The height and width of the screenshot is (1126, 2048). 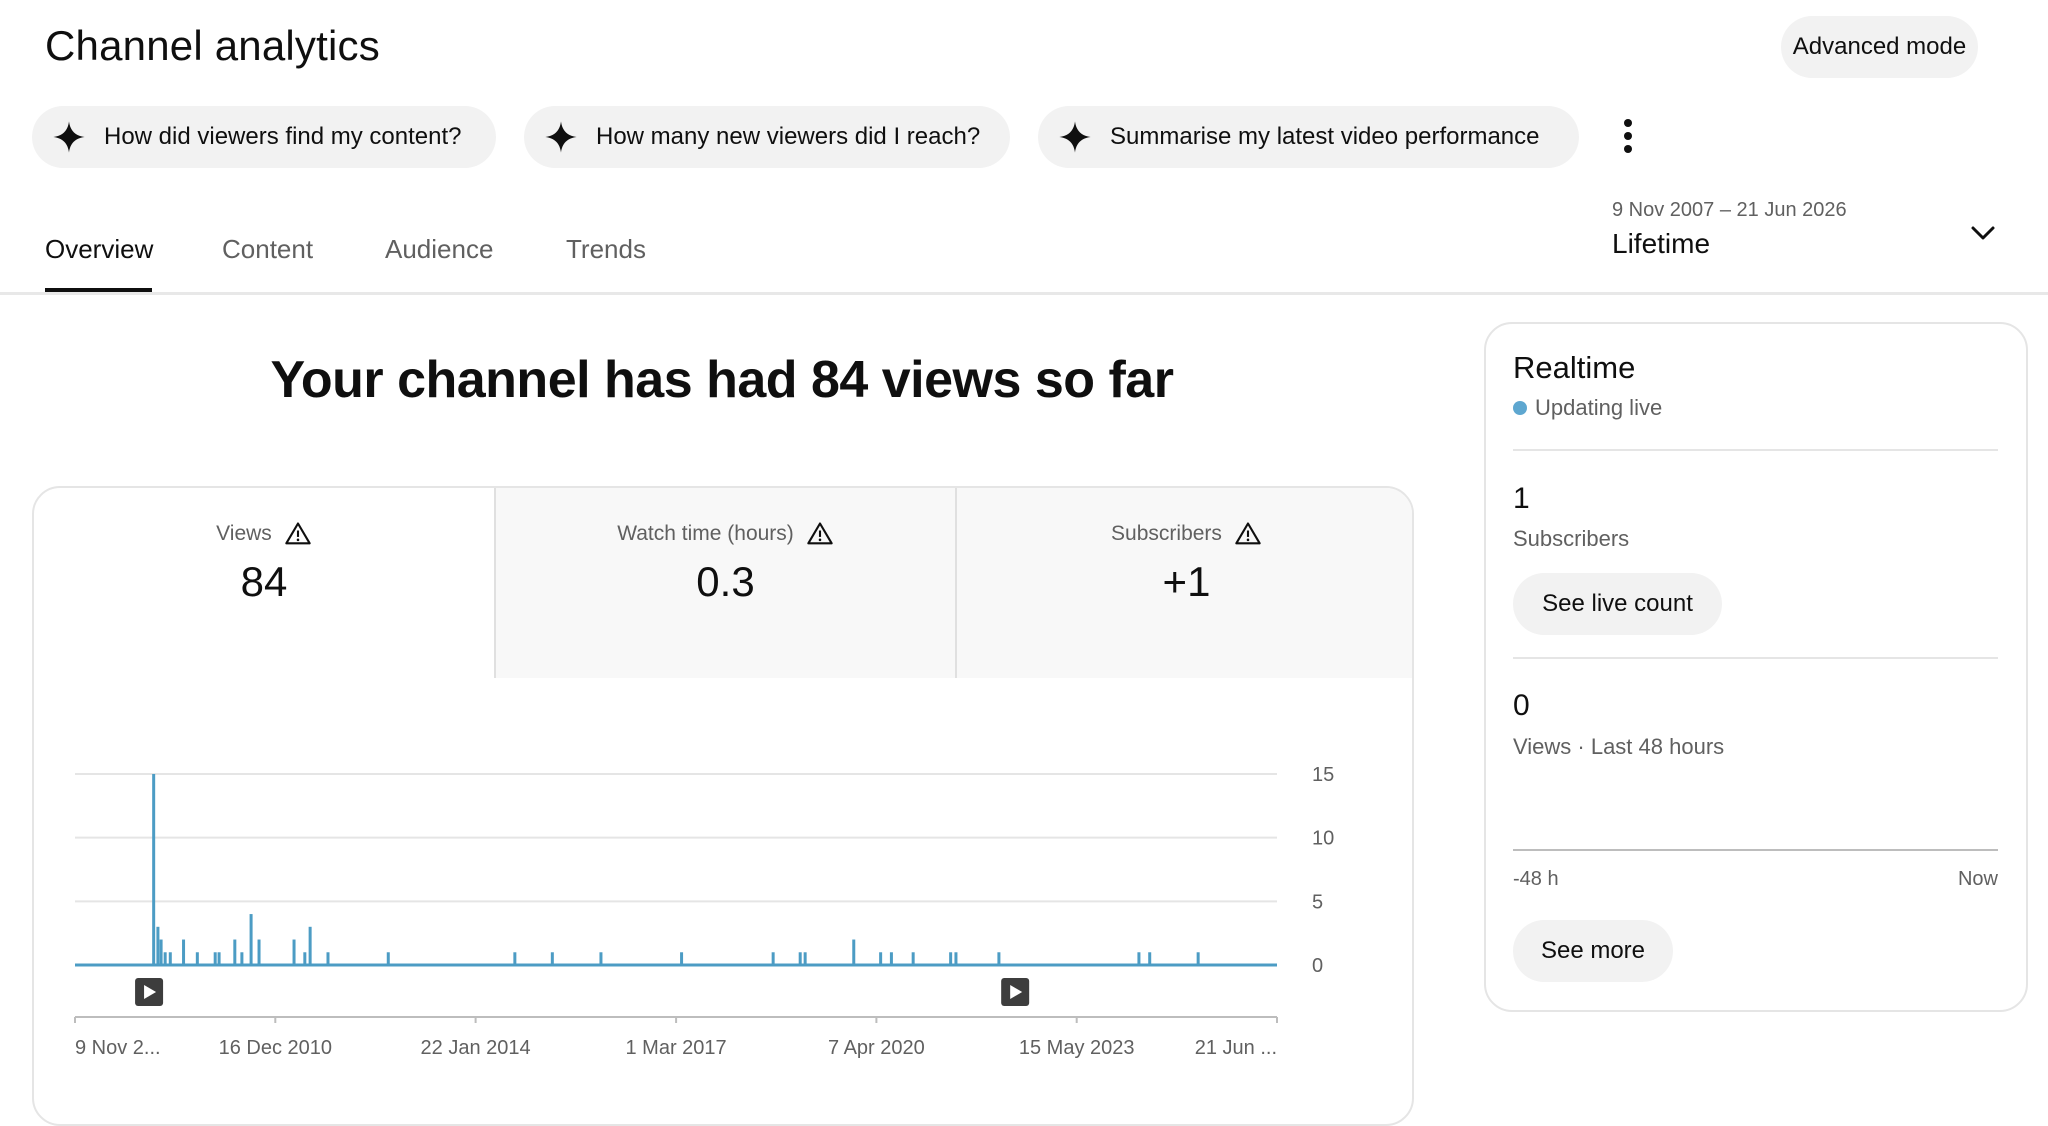 I want to click on see-more-button: See more, so click(x=1593, y=951).